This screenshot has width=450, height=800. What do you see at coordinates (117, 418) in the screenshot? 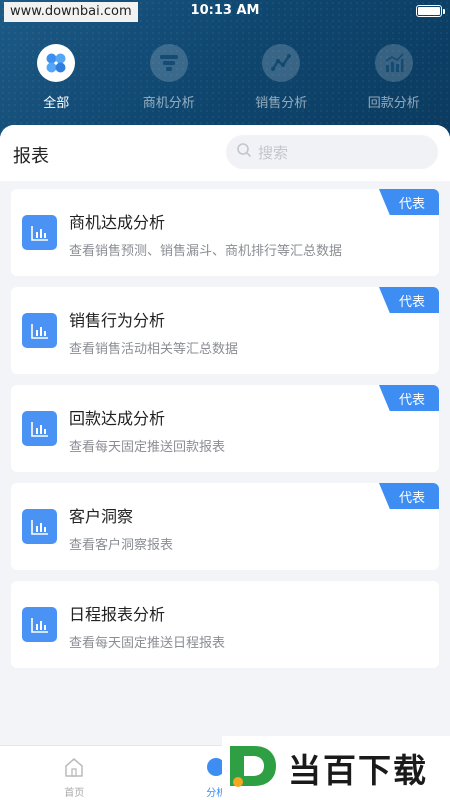
I see `report-title: 回款达成分析` at bounding box center [117, 418].